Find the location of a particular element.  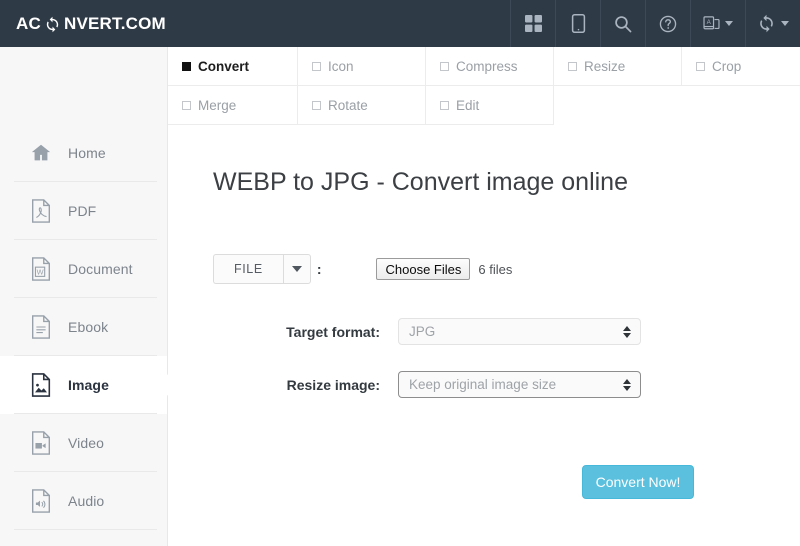

sidebar-item-label: PDF is located at coordinates (82, 211).